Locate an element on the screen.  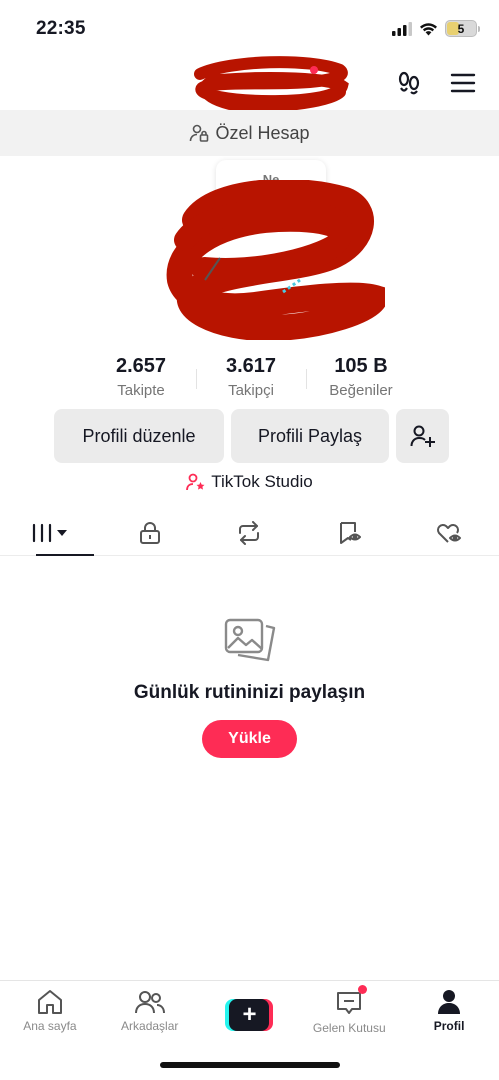
stat-value: 2.657 is located at coordinates (141, 366).